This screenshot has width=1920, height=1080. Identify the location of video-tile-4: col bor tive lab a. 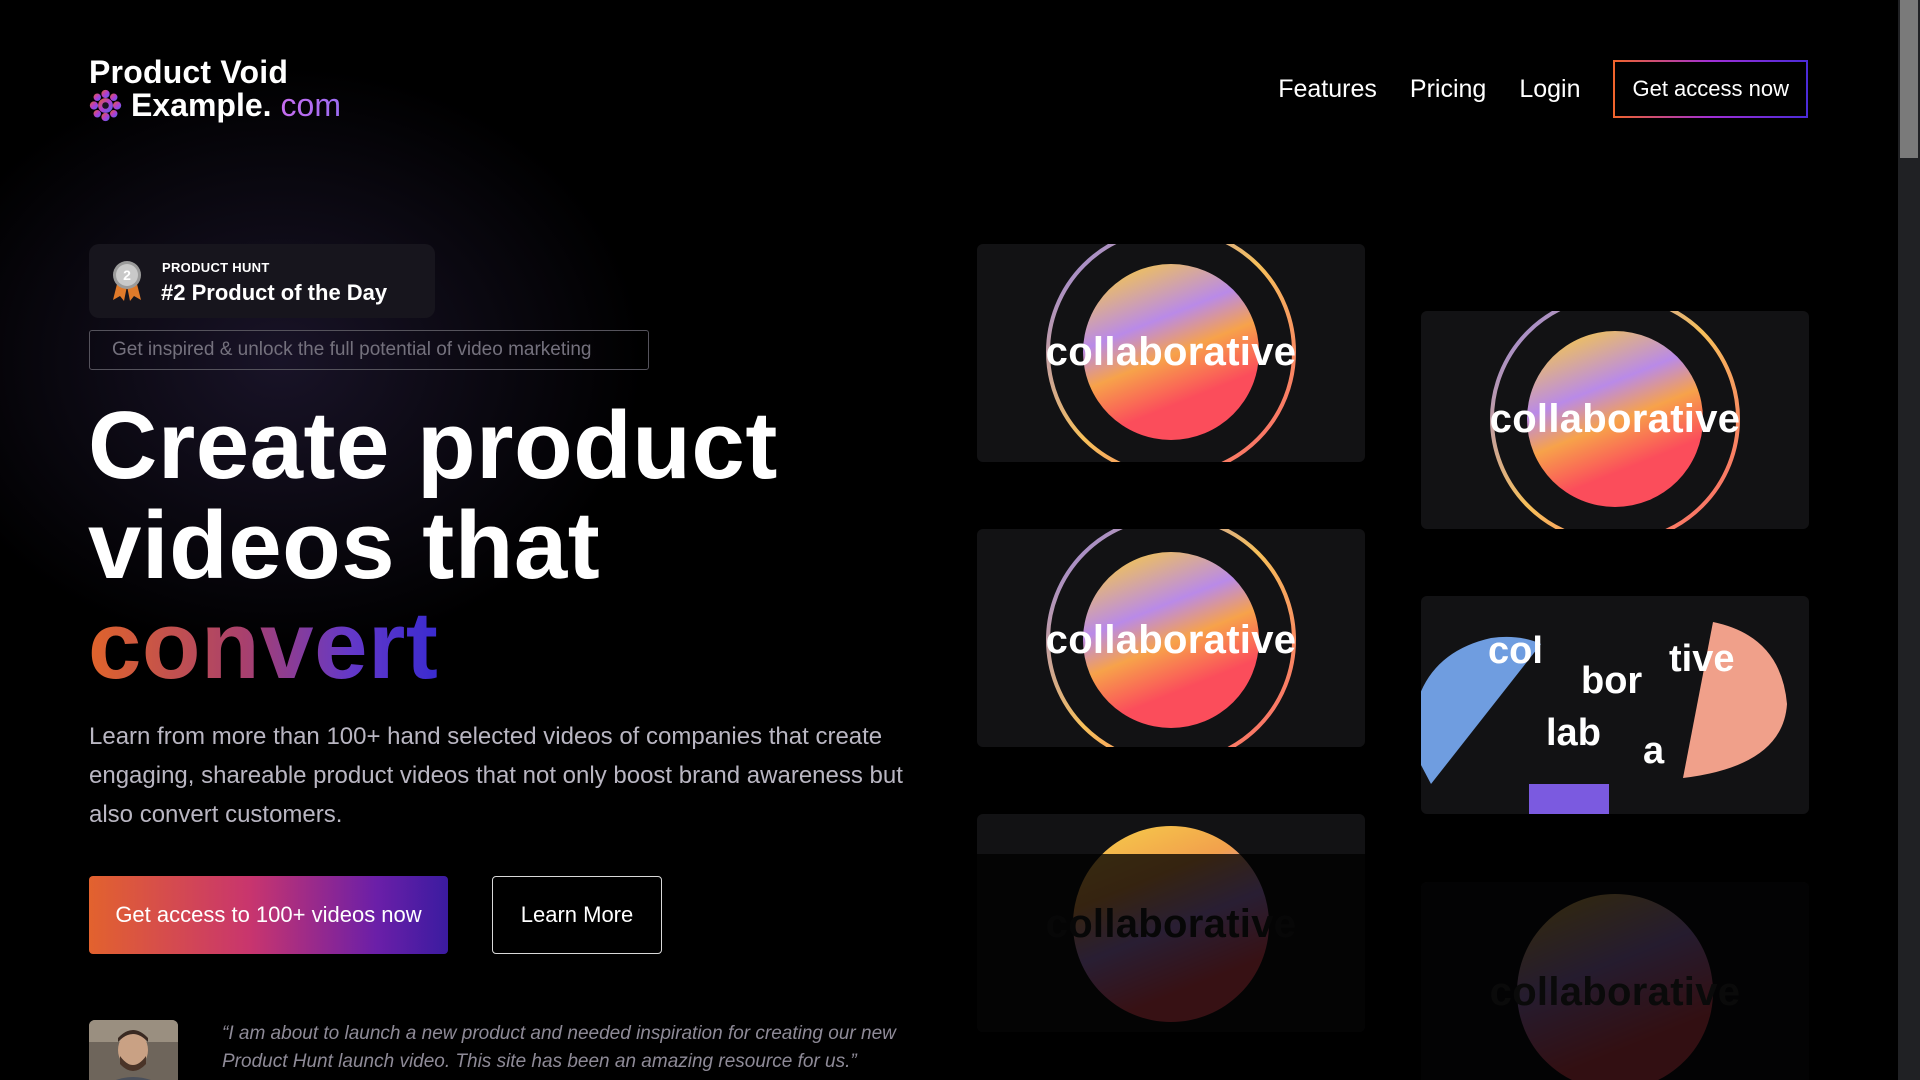
(1615, 705).